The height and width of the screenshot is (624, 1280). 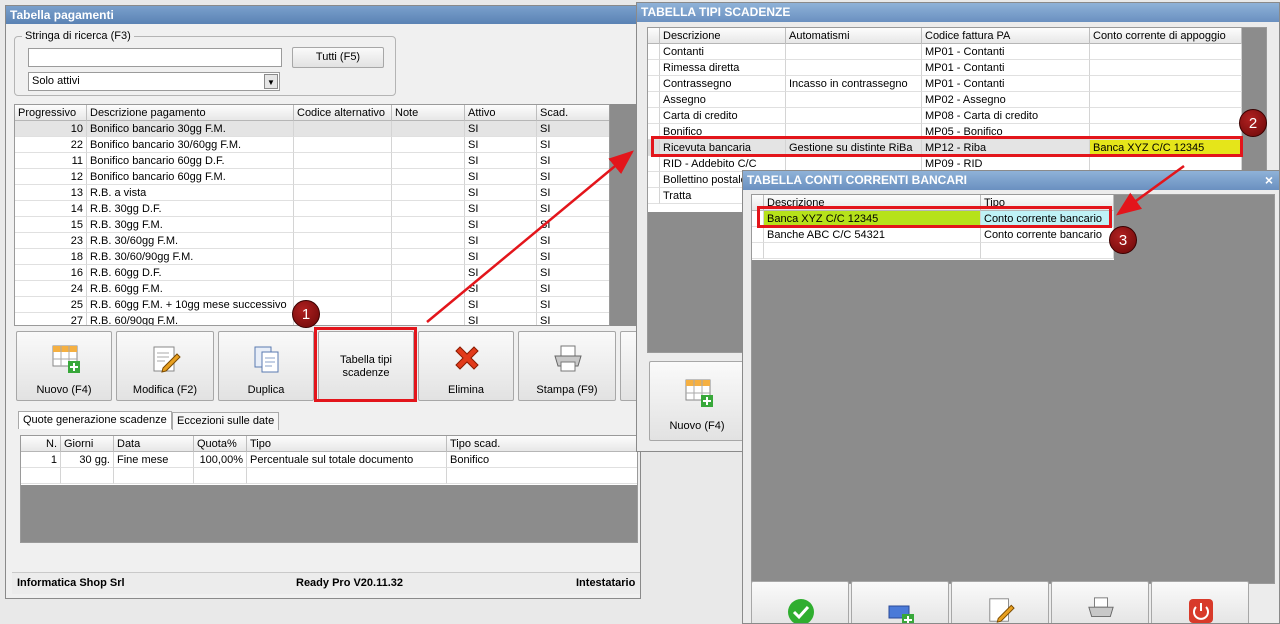 I want to click on col-header: Automatismi, so click(x=854, y=36).